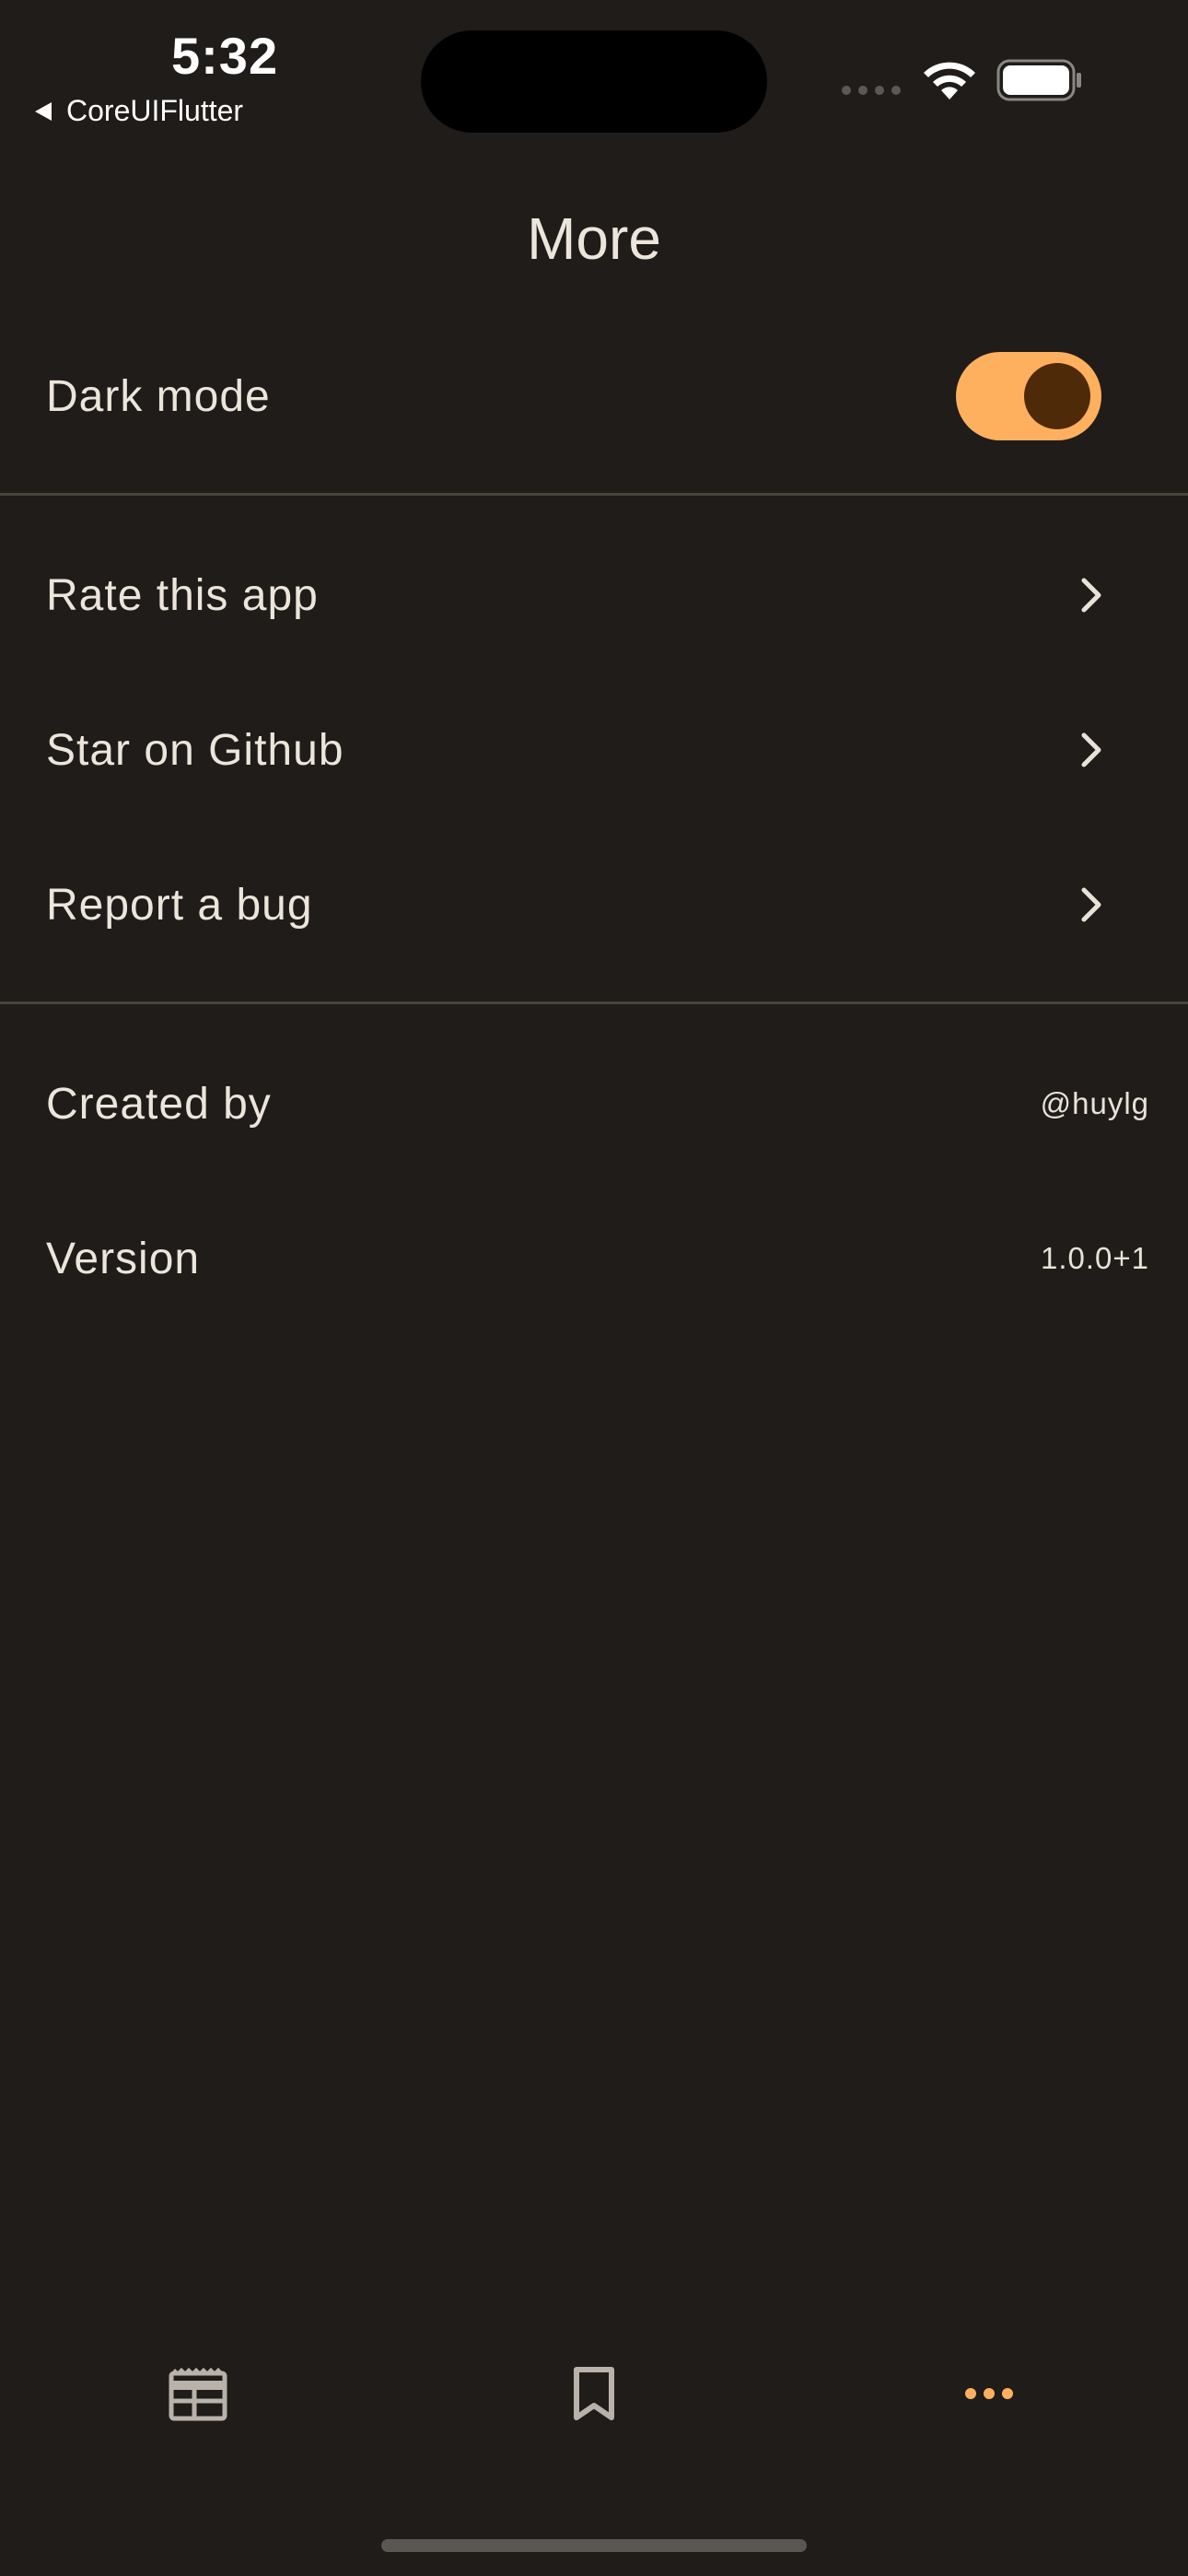  What do you see at coordinates (195, 750) in the screenshot?
I see `star-github-label: Star on Github` at bounding box center [195, 750].